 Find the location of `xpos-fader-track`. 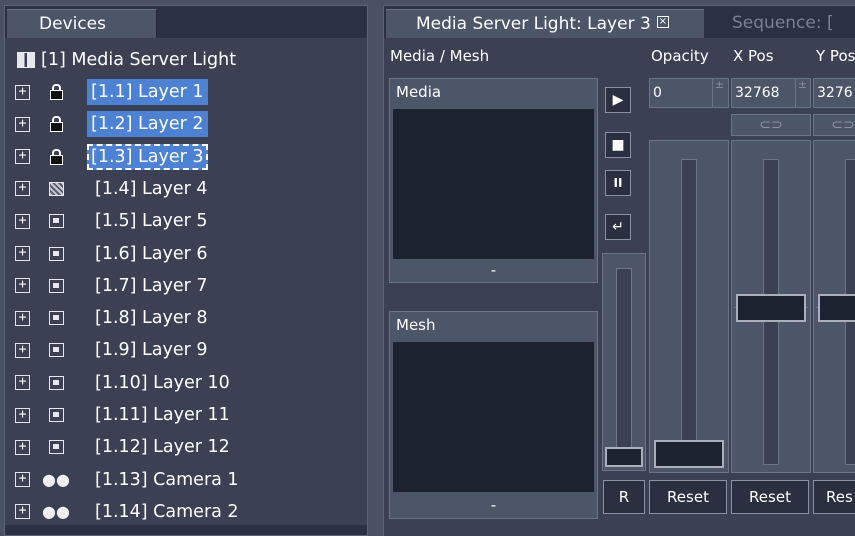

xpos-fader-track is located at coordinates (771, 306).